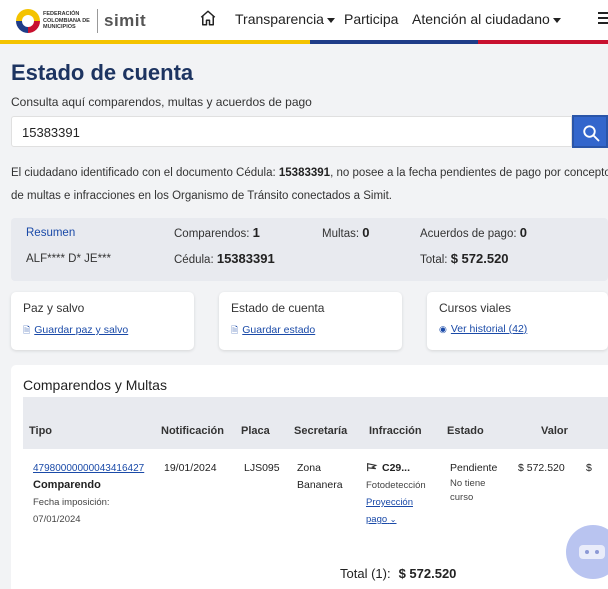 Image resolution: width=608 pixels, height=589 pixels. Describe the element at coordinates (341, 234) in the screenshot. I see `multas-label: Multas:` at that location.